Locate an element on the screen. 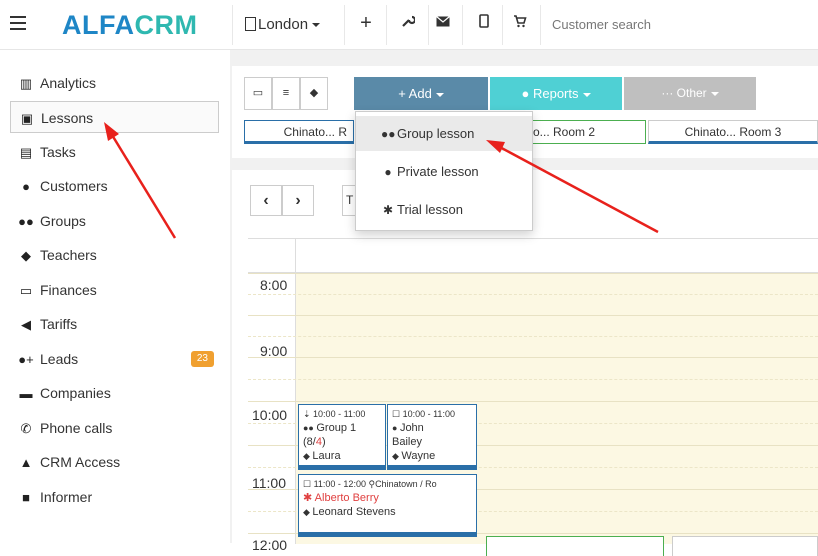 This screenshot has width=818, height=556. room-tab-1: Chinato... R is located at coordinates (299, 132).